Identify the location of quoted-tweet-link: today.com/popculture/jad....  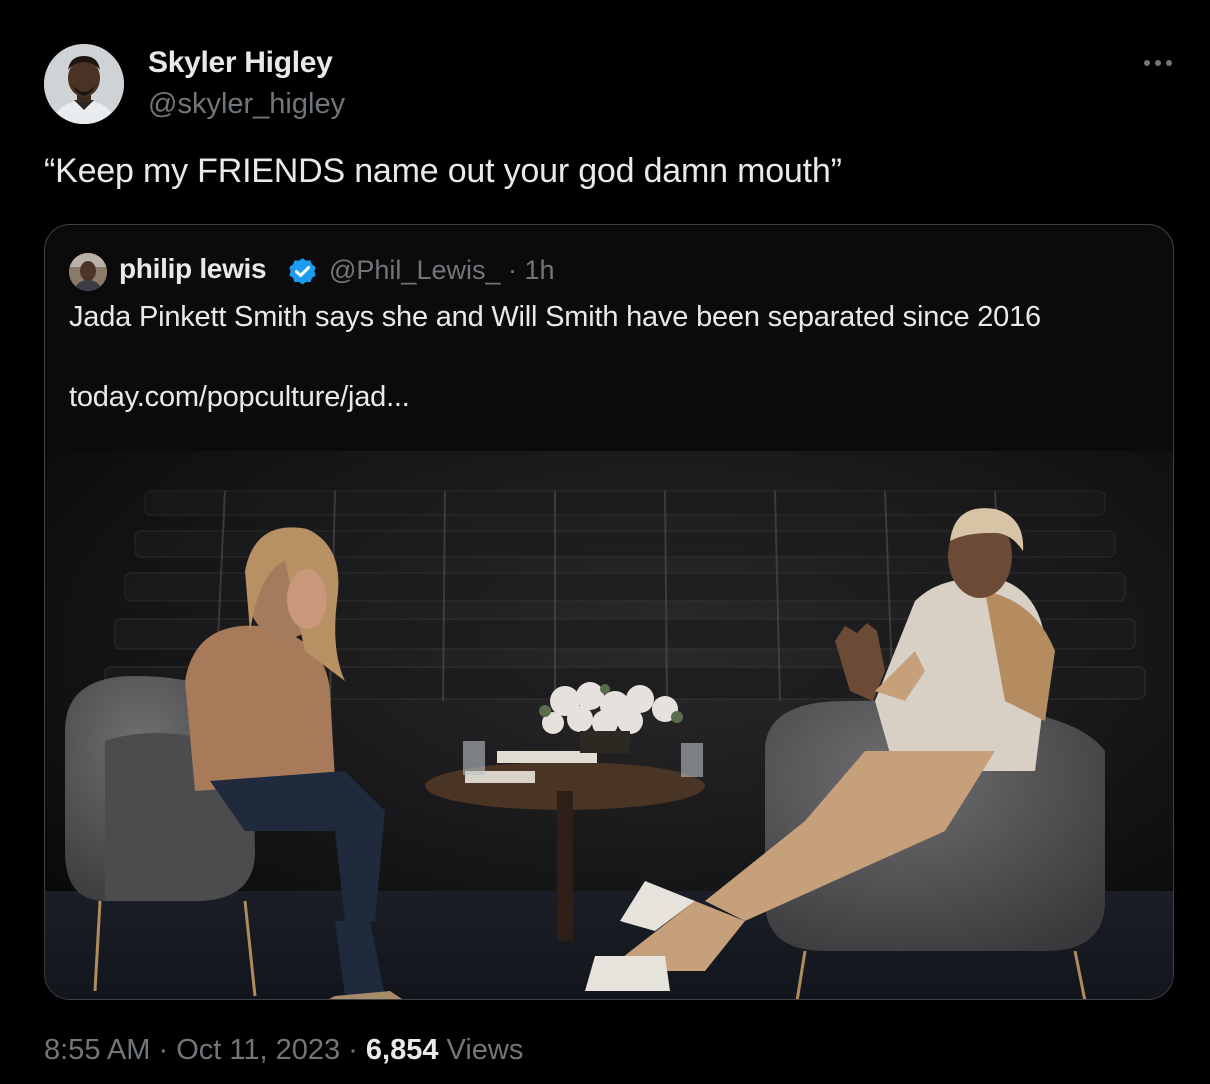
(239, 397).